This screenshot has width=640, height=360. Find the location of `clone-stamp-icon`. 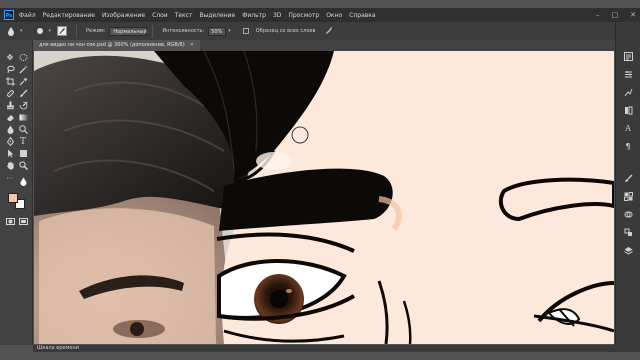

clone-stamp-icon is located at coordinates (10, 106).